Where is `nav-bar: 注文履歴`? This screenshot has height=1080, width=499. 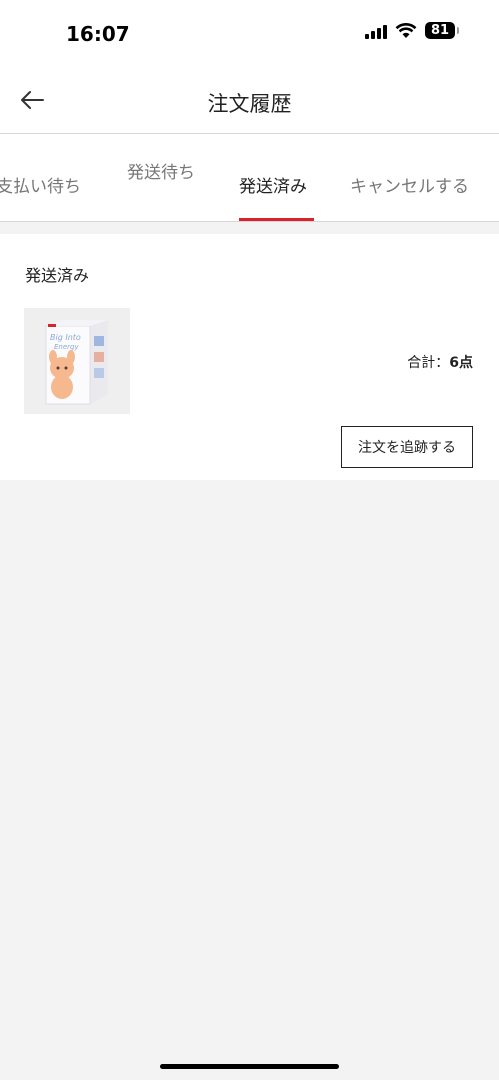 nav-bar: 注文履歴 is located at coordinates (249, 101).